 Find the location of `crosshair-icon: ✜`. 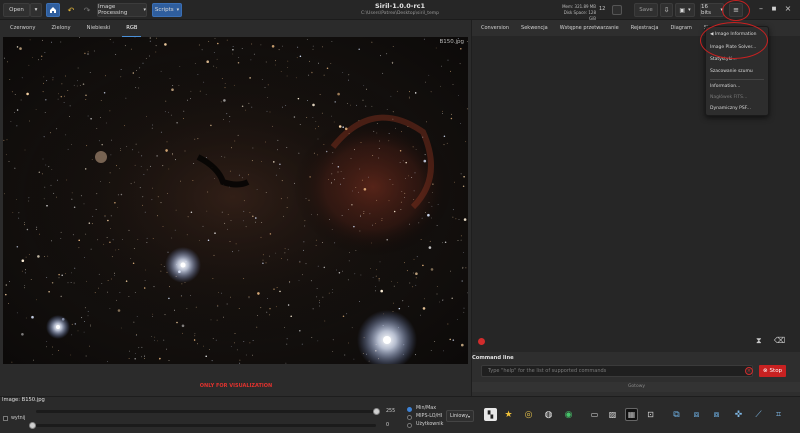

crosshair-icon: ✜ is located at coordinates (738, 414).